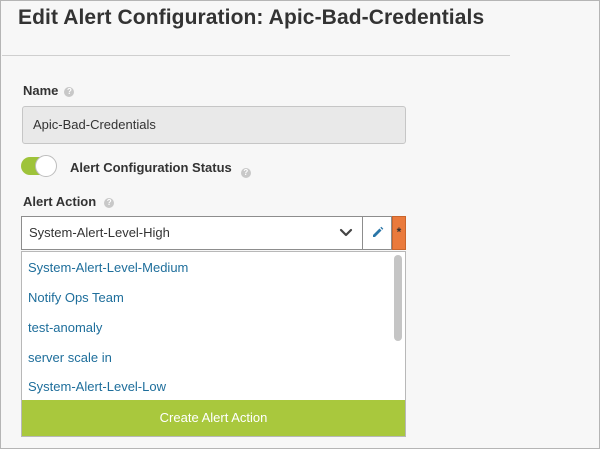  I want to click on required-marker: *, so click(399, 233).